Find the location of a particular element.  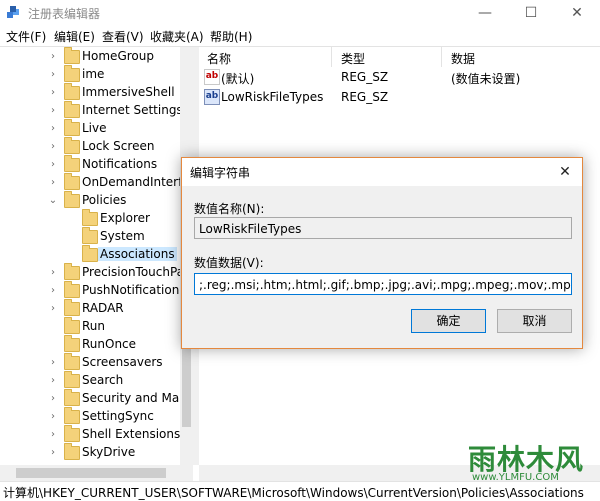

value-name: (默认) is located at coordinates (238, 79).